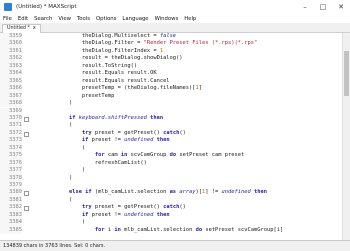  What do you see at coordinates (213, 192) in the screenshot?
I see `code-token: ] !=` at bounding box center [213, 192].